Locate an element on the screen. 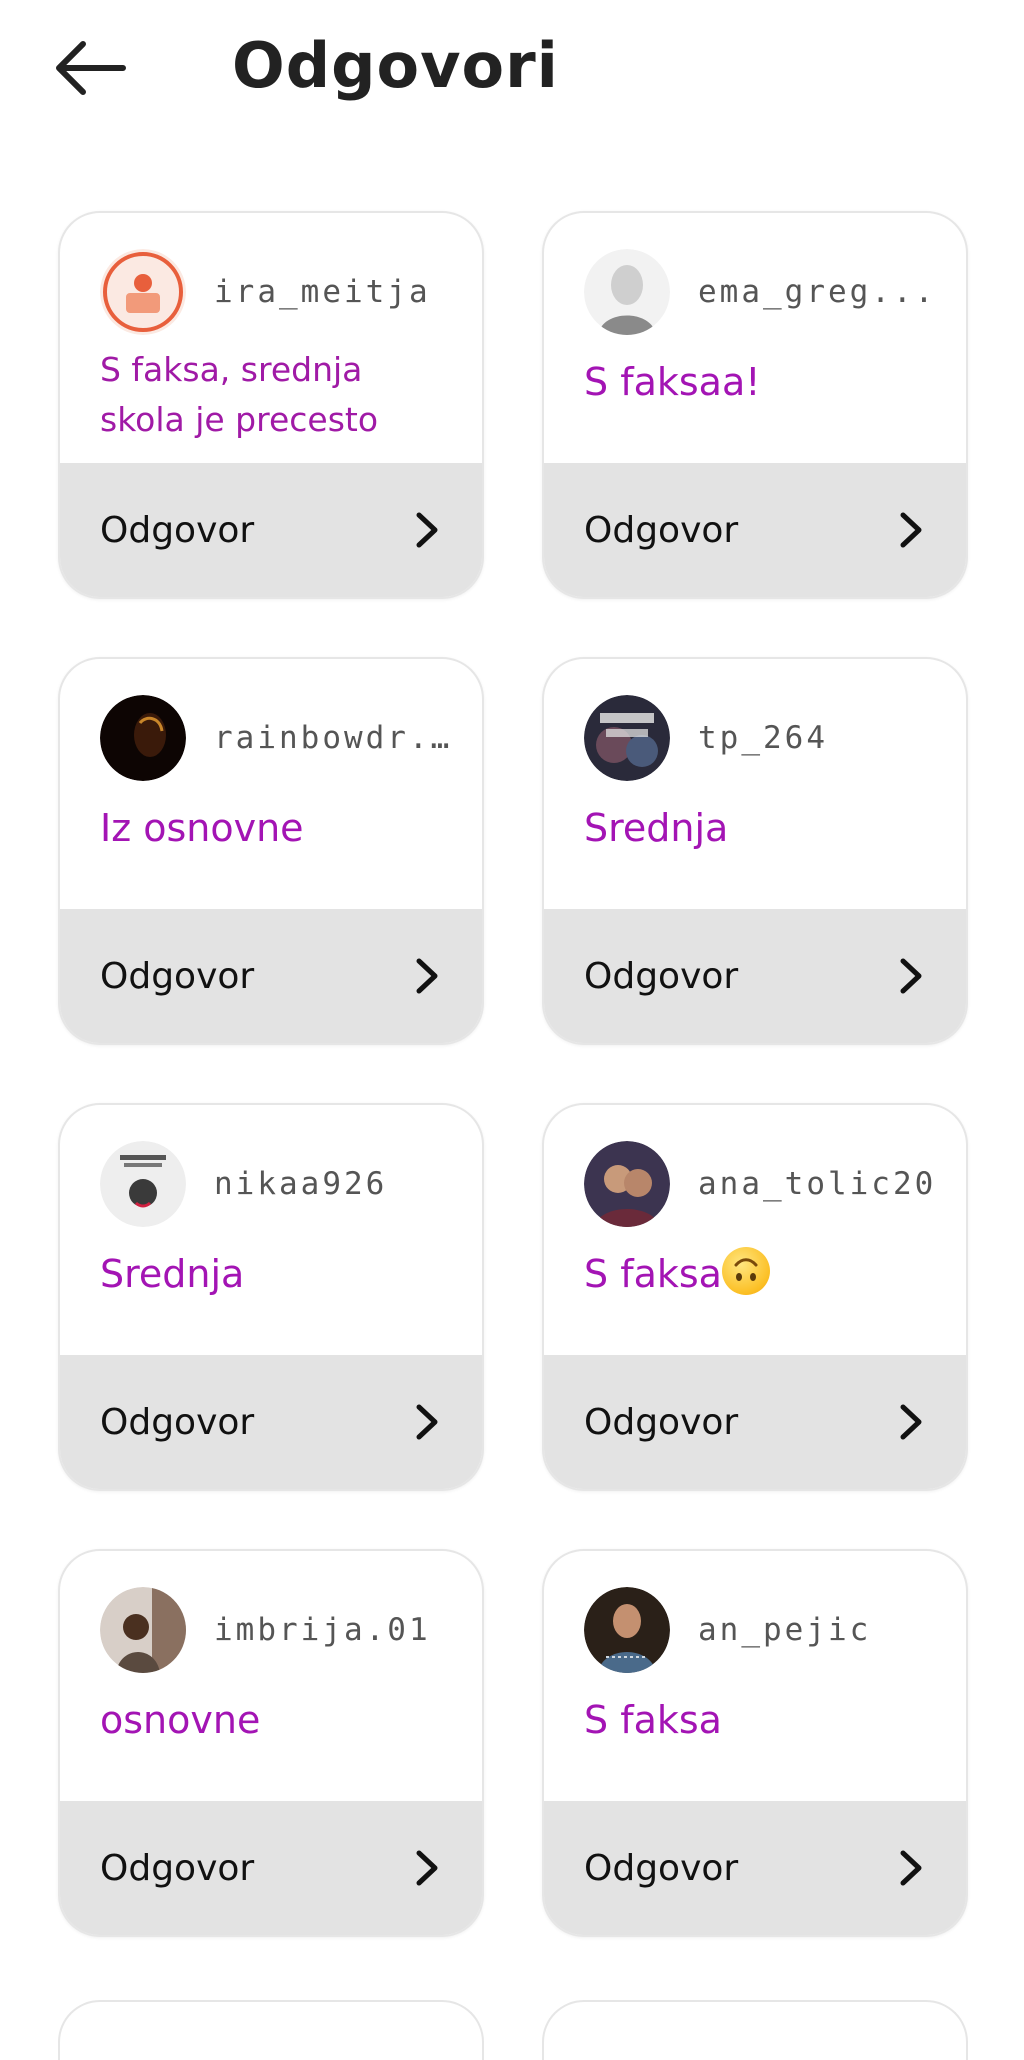 The image size is (1024, 2060). upside-down-face-icon is located at coordinates (745, 1271).